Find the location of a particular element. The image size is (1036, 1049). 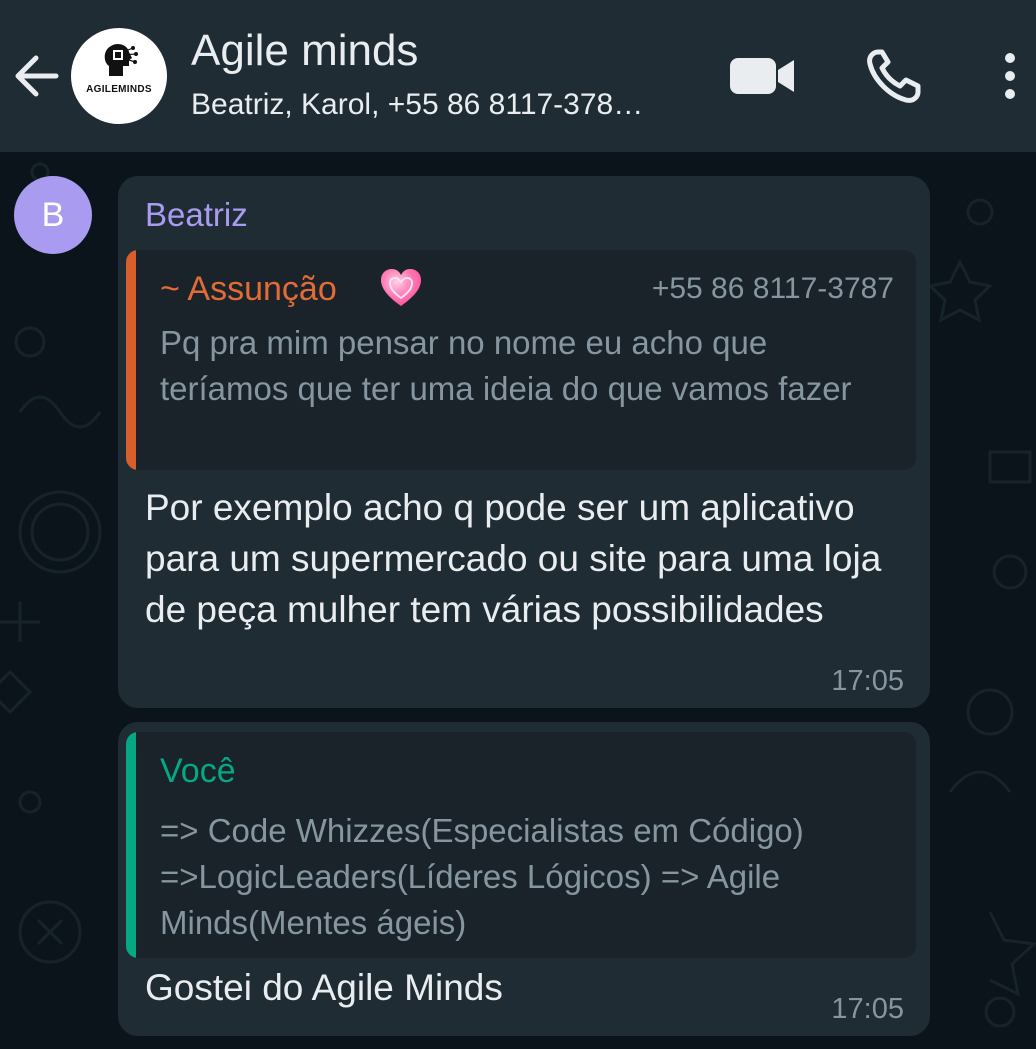

sender-avatar: B is located at coordinates (53, 215).